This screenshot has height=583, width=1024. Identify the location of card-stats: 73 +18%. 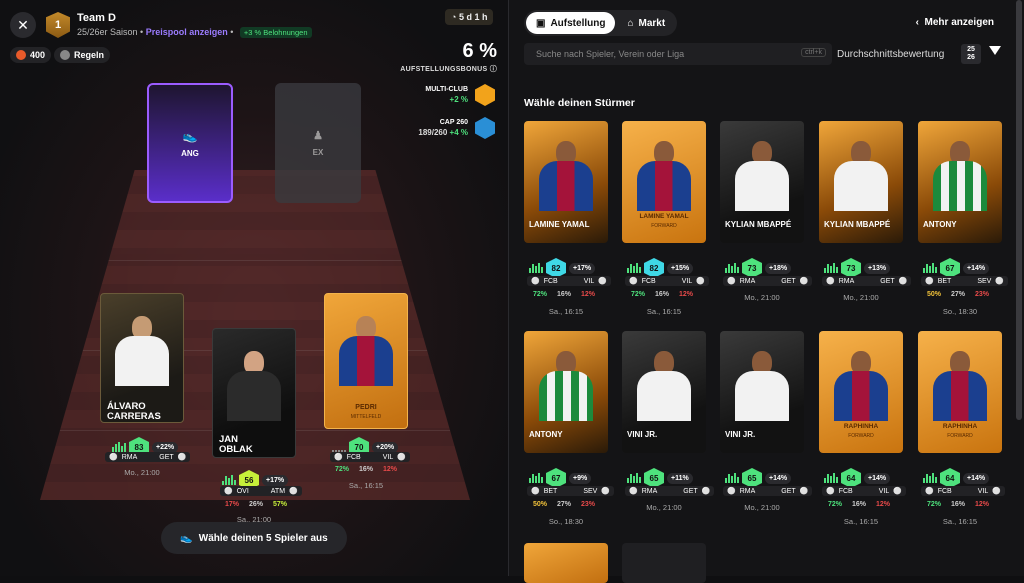
(758, 268).